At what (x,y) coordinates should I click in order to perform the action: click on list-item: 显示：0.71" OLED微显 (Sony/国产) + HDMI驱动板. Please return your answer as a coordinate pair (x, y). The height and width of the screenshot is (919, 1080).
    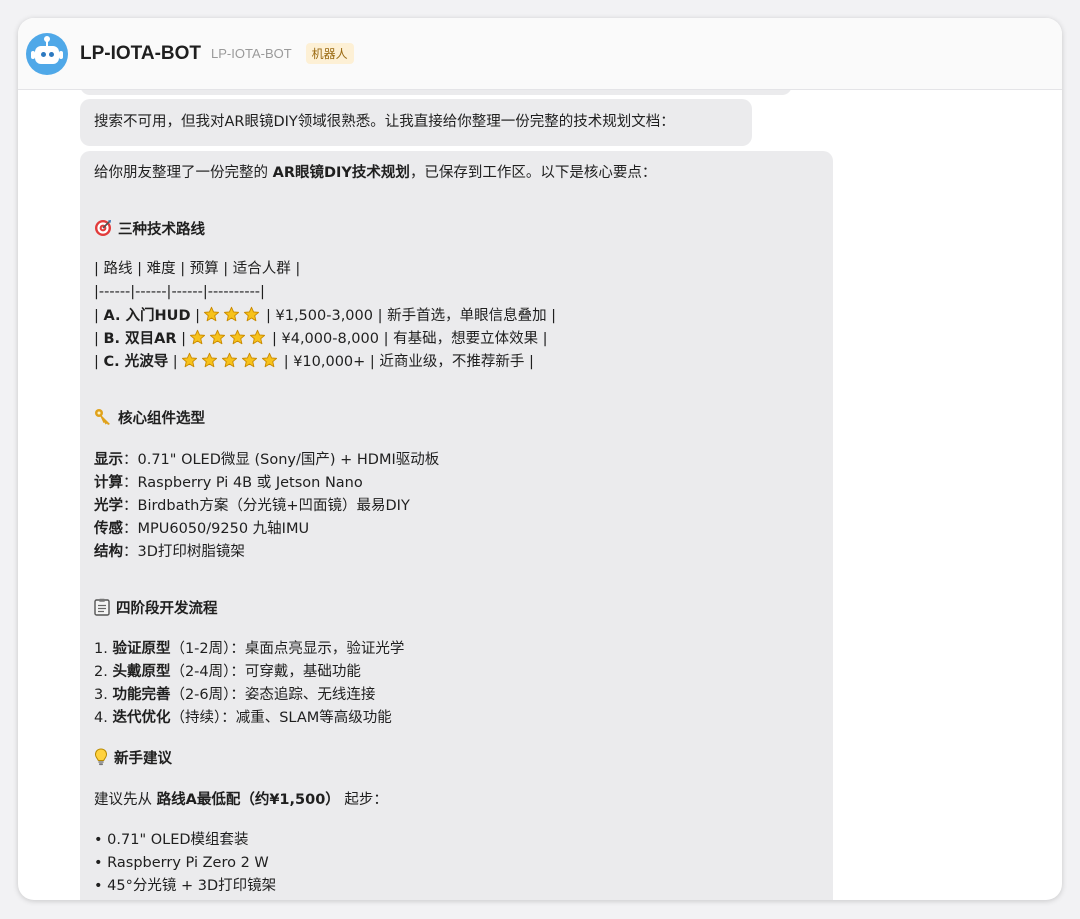
    Looking at the image, I should click on (267, 460).